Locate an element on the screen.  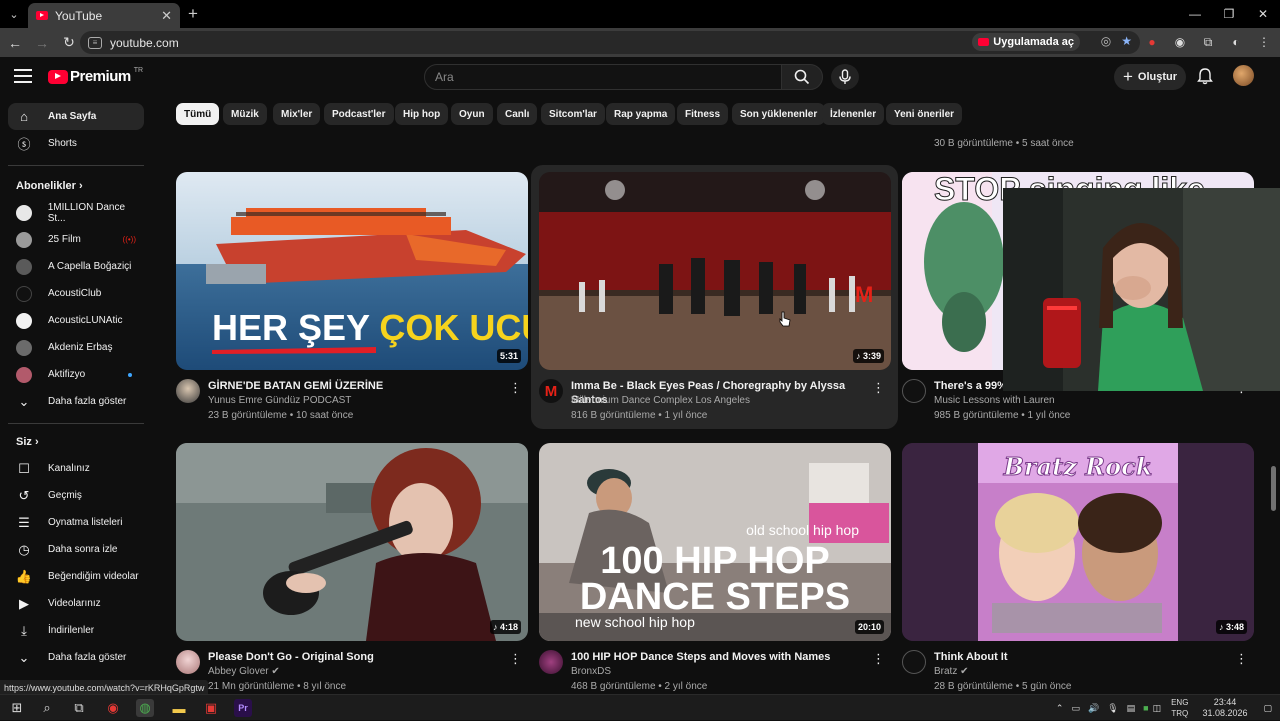
file-explorer-icon: ▬ is located at coordinates (179, 708).